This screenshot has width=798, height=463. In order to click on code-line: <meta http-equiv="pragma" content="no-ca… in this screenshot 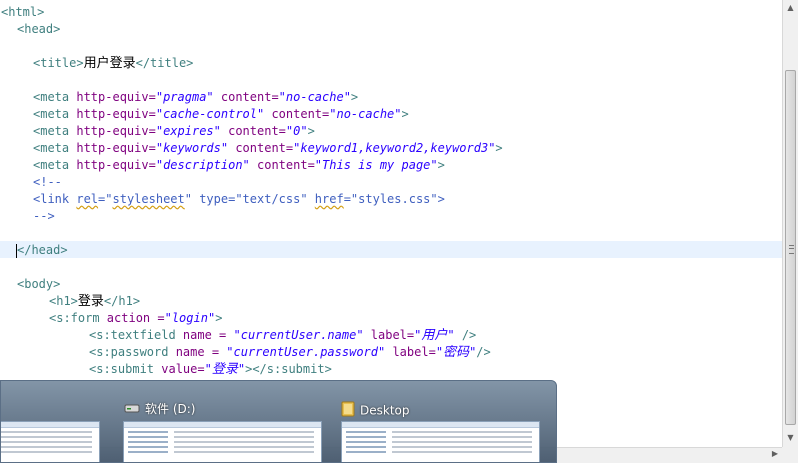, I will do `click(196, 97)`.